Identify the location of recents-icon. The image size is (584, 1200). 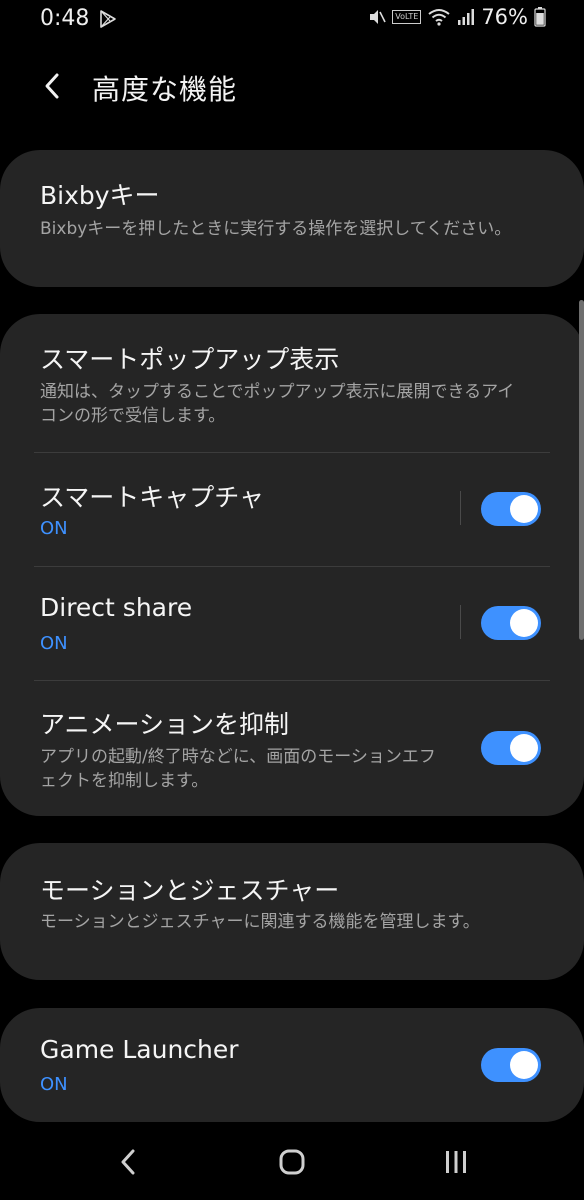
(456, 1162).